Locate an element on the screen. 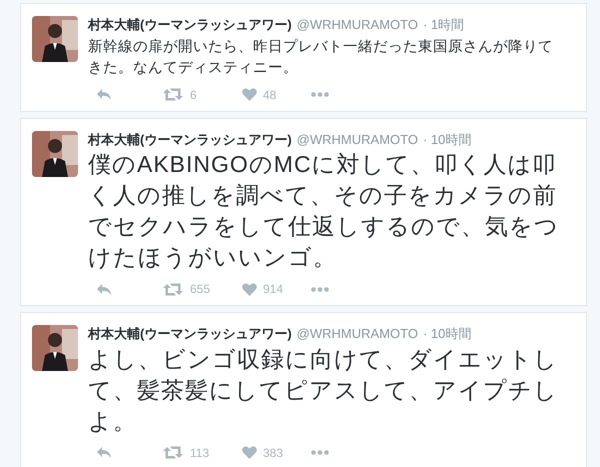  retweet-count: 113 is located at coordinates (200, 453).